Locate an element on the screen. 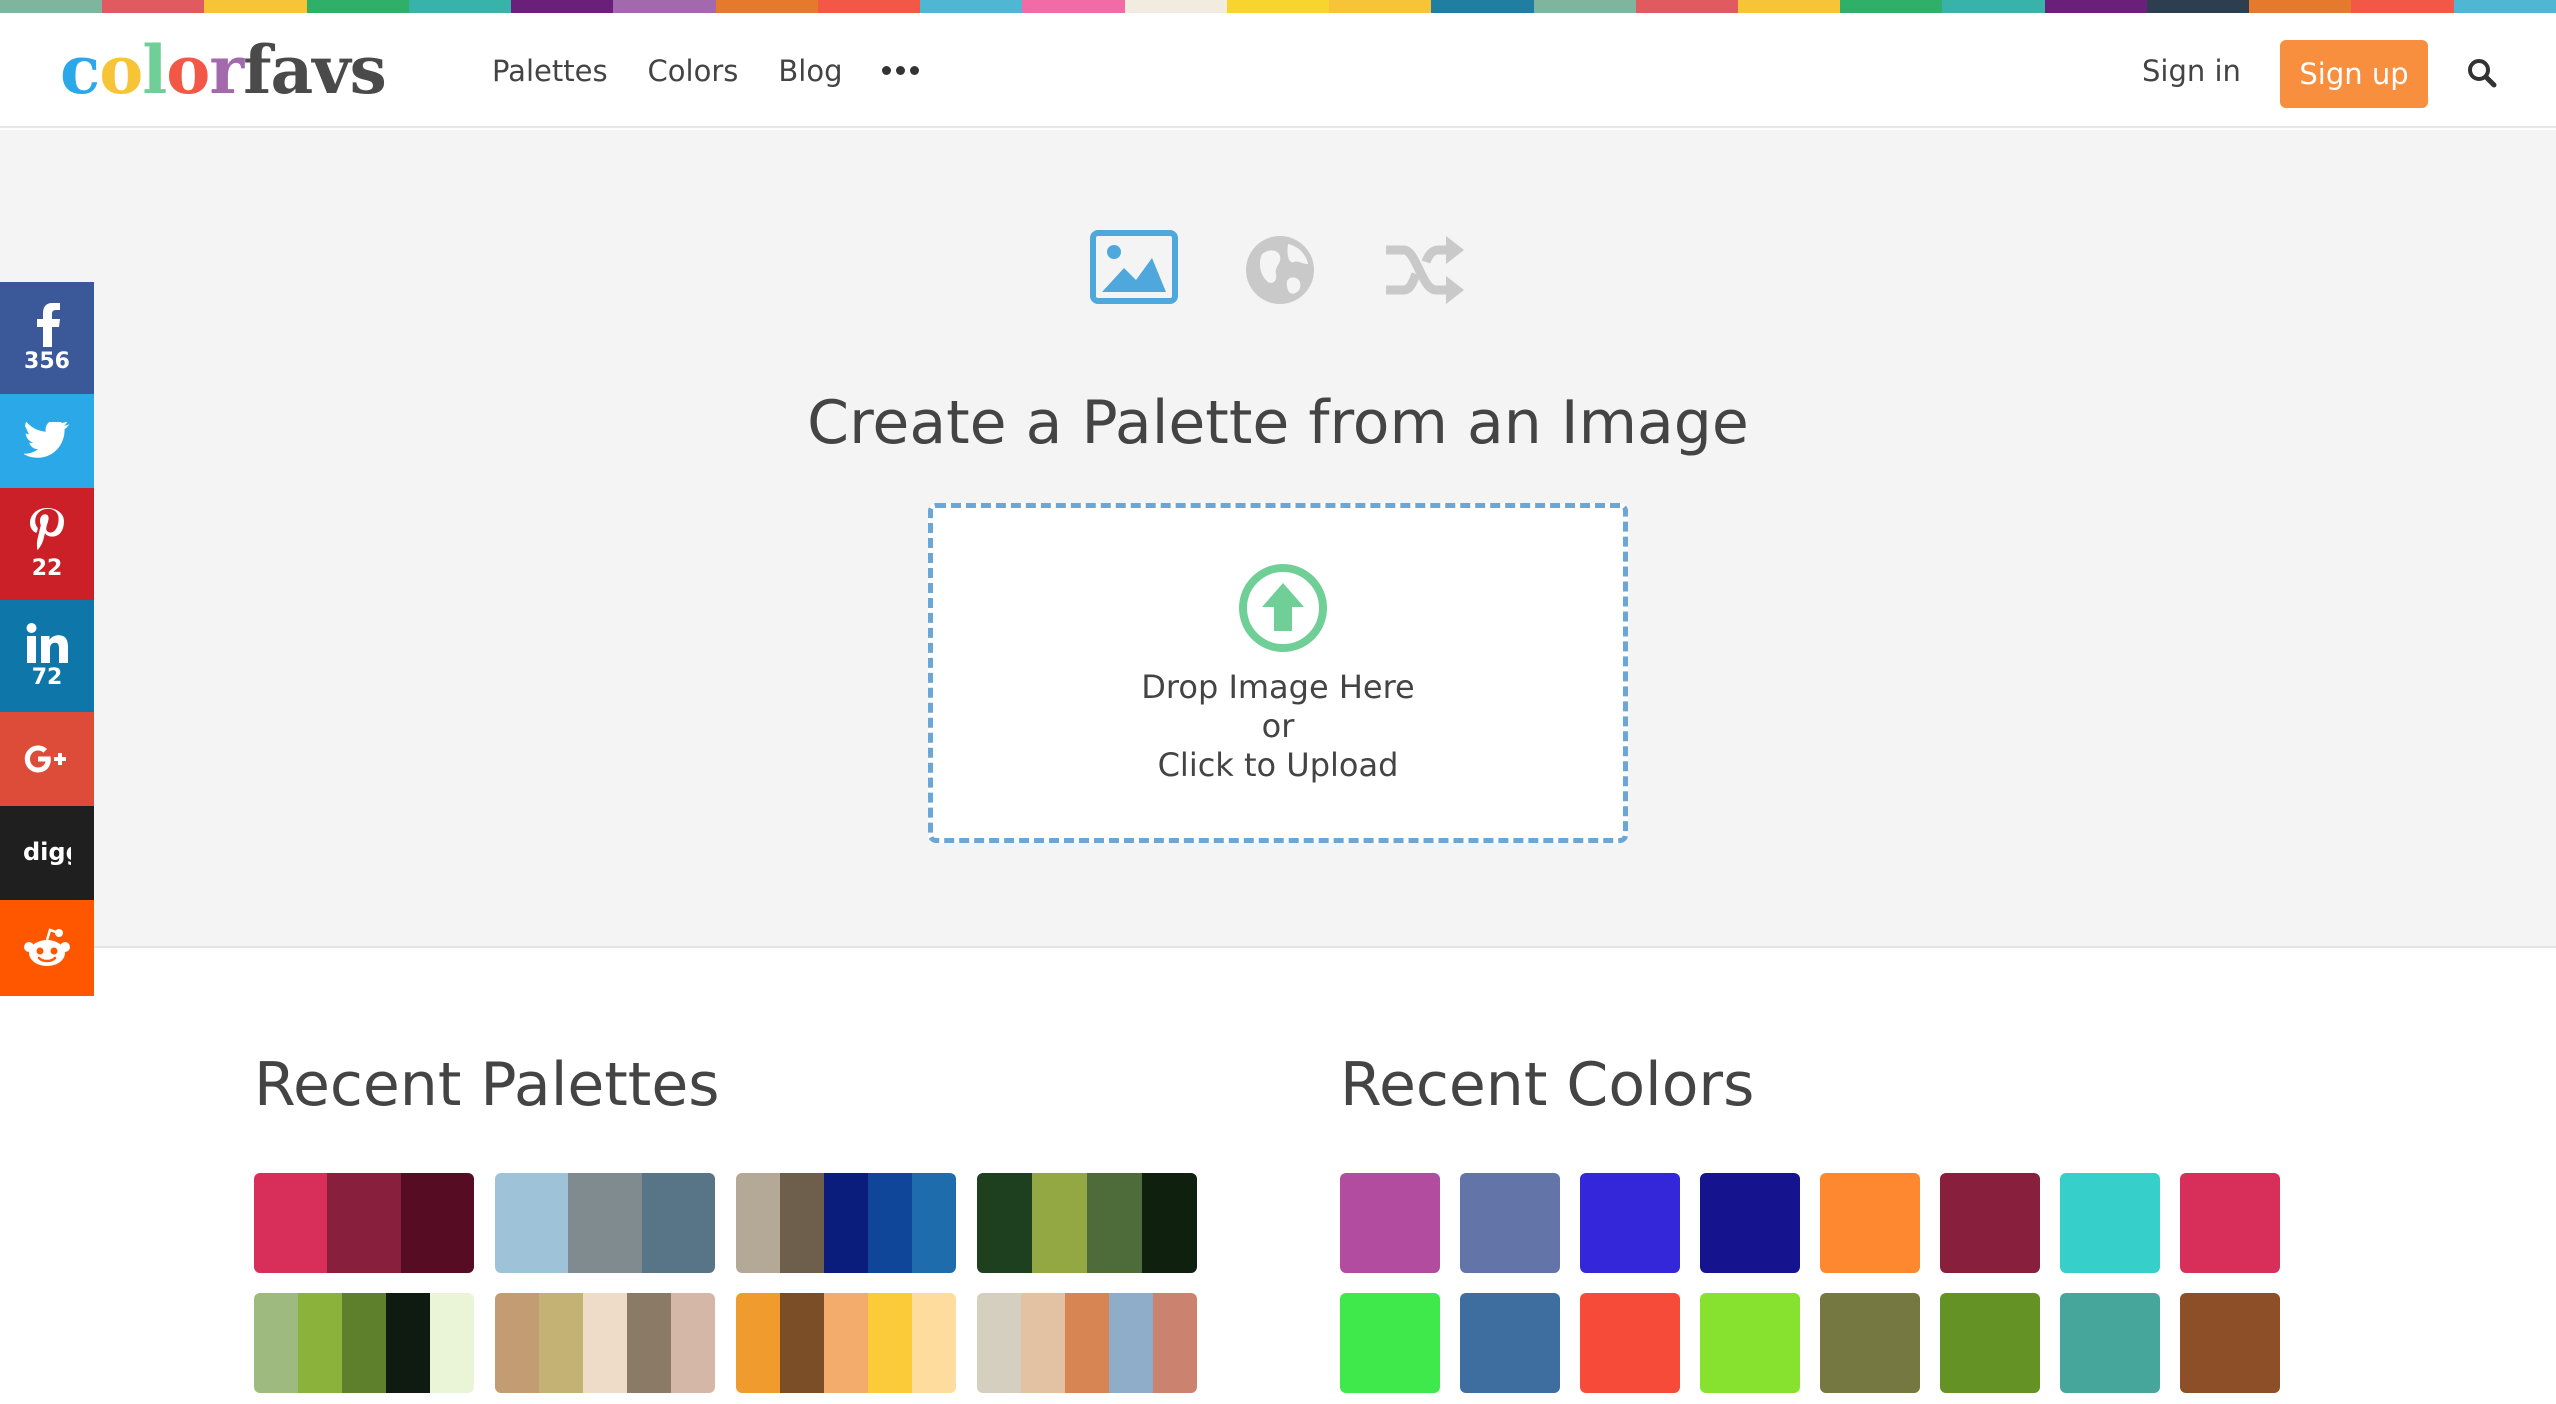 The width and height of the screenshot is (2556, 1404). logo-letter: a is located at coordinates (292, 70).